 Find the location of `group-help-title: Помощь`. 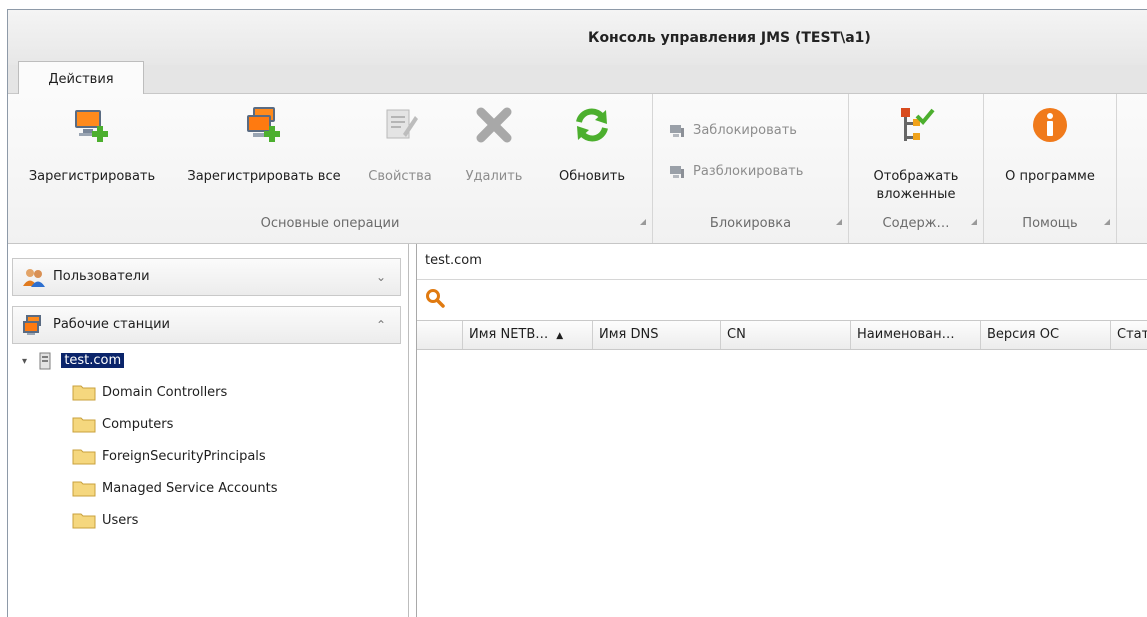

group-help-title: Помощь is located at coordinates (1050, 223).